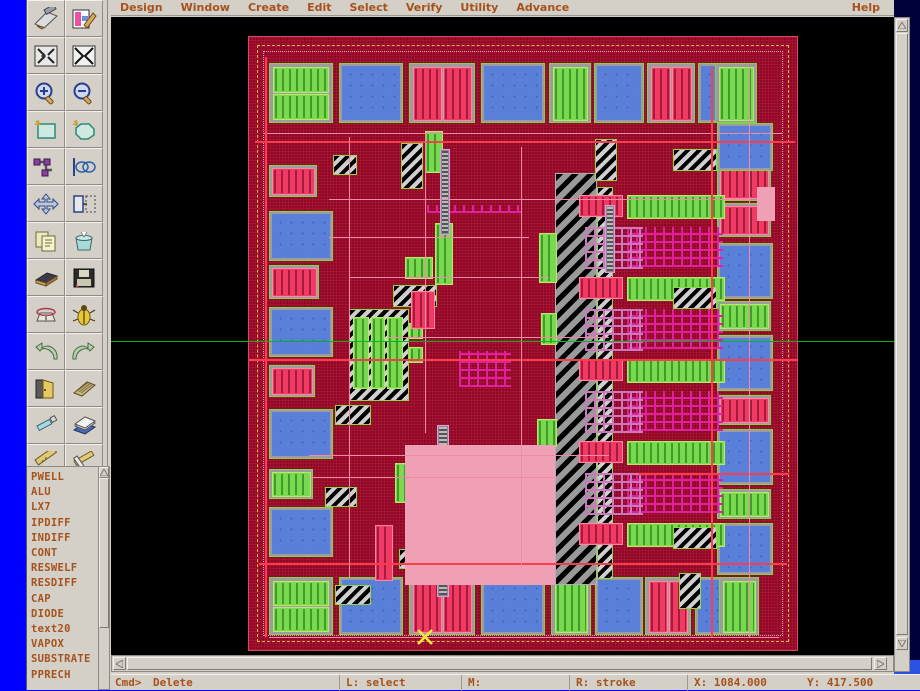 The image size is (920, 691). I want to click on layer-item: ALU, so click(68, 492).